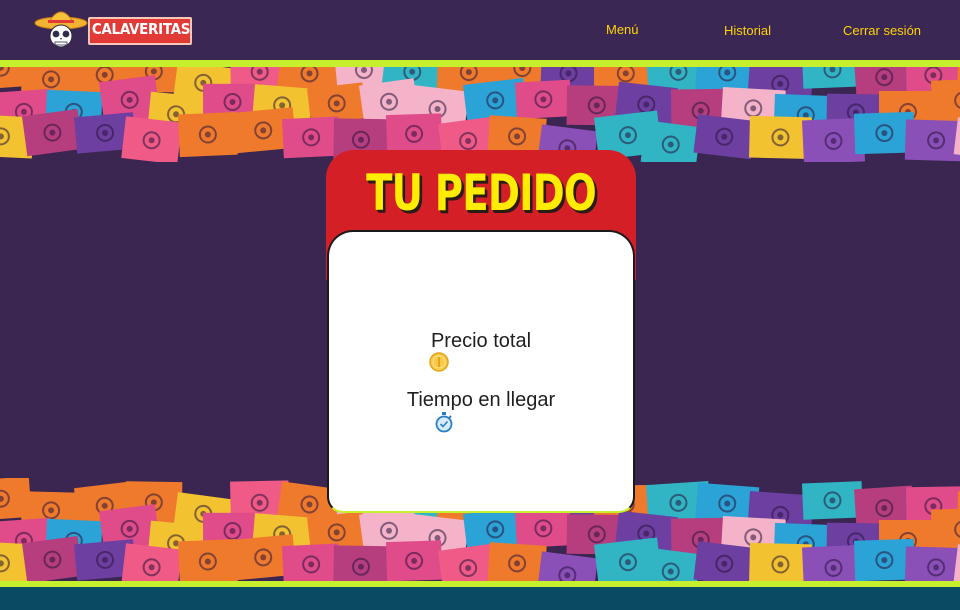  What do you see at coordinates (481, 193) in the screenshot?
I see `order-card-title: TU PEDIDO` at bounding box center [481, 193].